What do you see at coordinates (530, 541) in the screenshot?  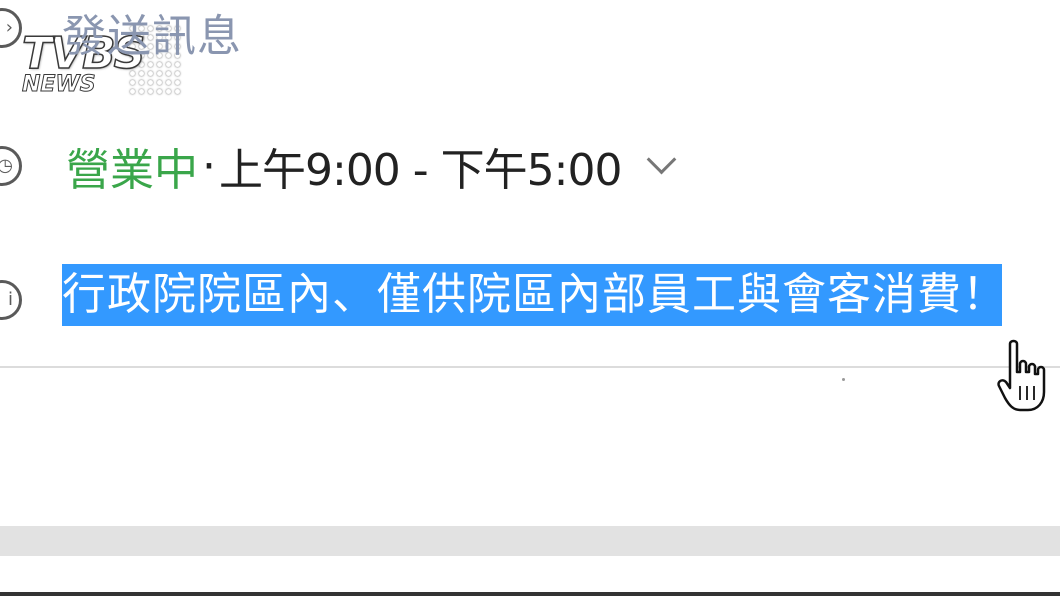 I see `scroll-band` at bounding box center [530, 541].